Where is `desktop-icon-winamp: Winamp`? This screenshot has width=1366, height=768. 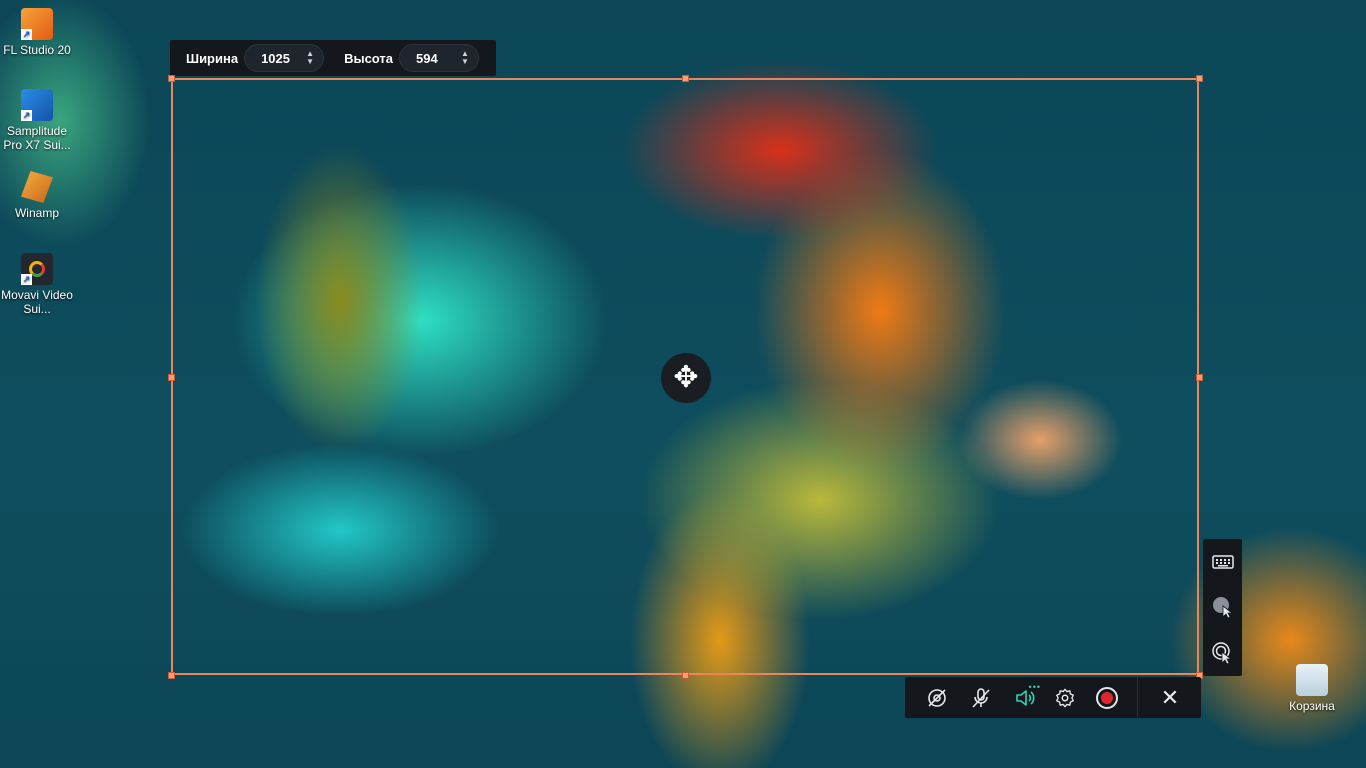
desktop-icon-winamp: Winamp is located at coordinates (37, 195).